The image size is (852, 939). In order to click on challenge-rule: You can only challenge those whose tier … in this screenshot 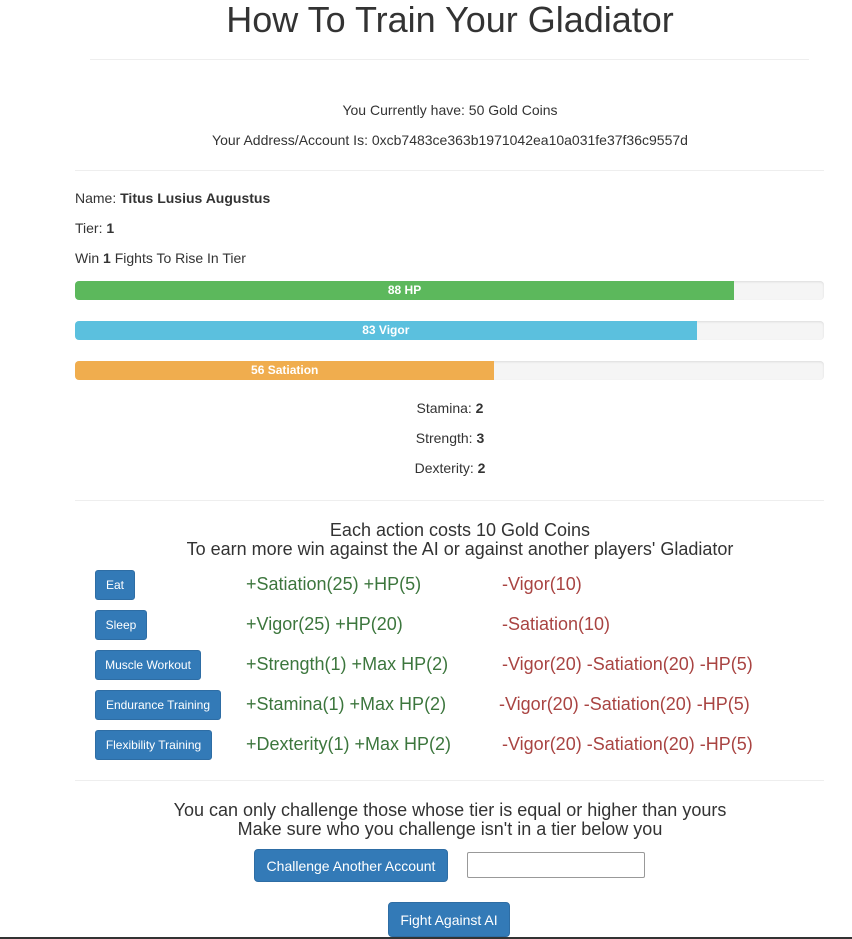, I will do `click(450, 810)`.